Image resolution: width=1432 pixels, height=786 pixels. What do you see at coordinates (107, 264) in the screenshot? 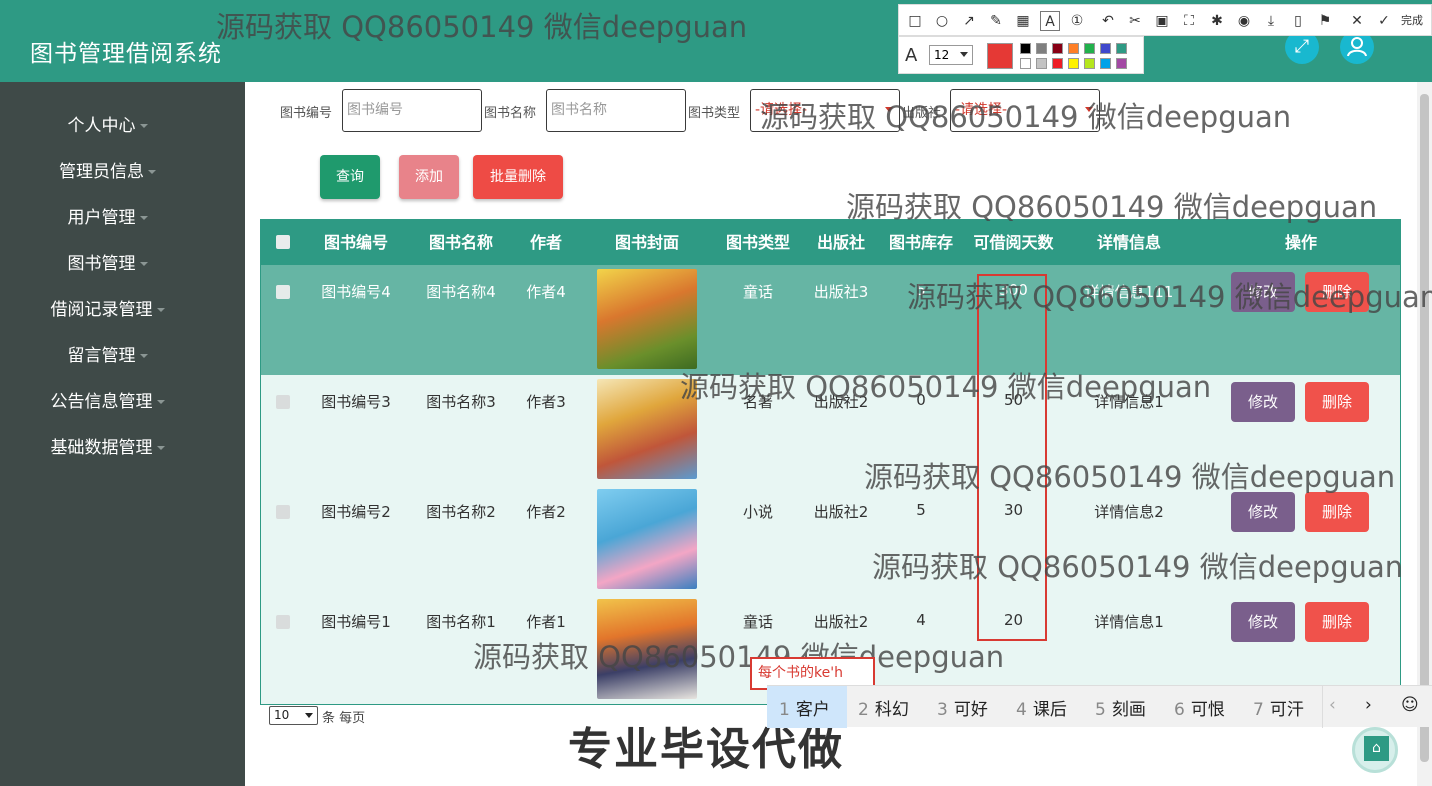
I see `sidebar-item-books: 图书管理` at bounding box center [107, 264].